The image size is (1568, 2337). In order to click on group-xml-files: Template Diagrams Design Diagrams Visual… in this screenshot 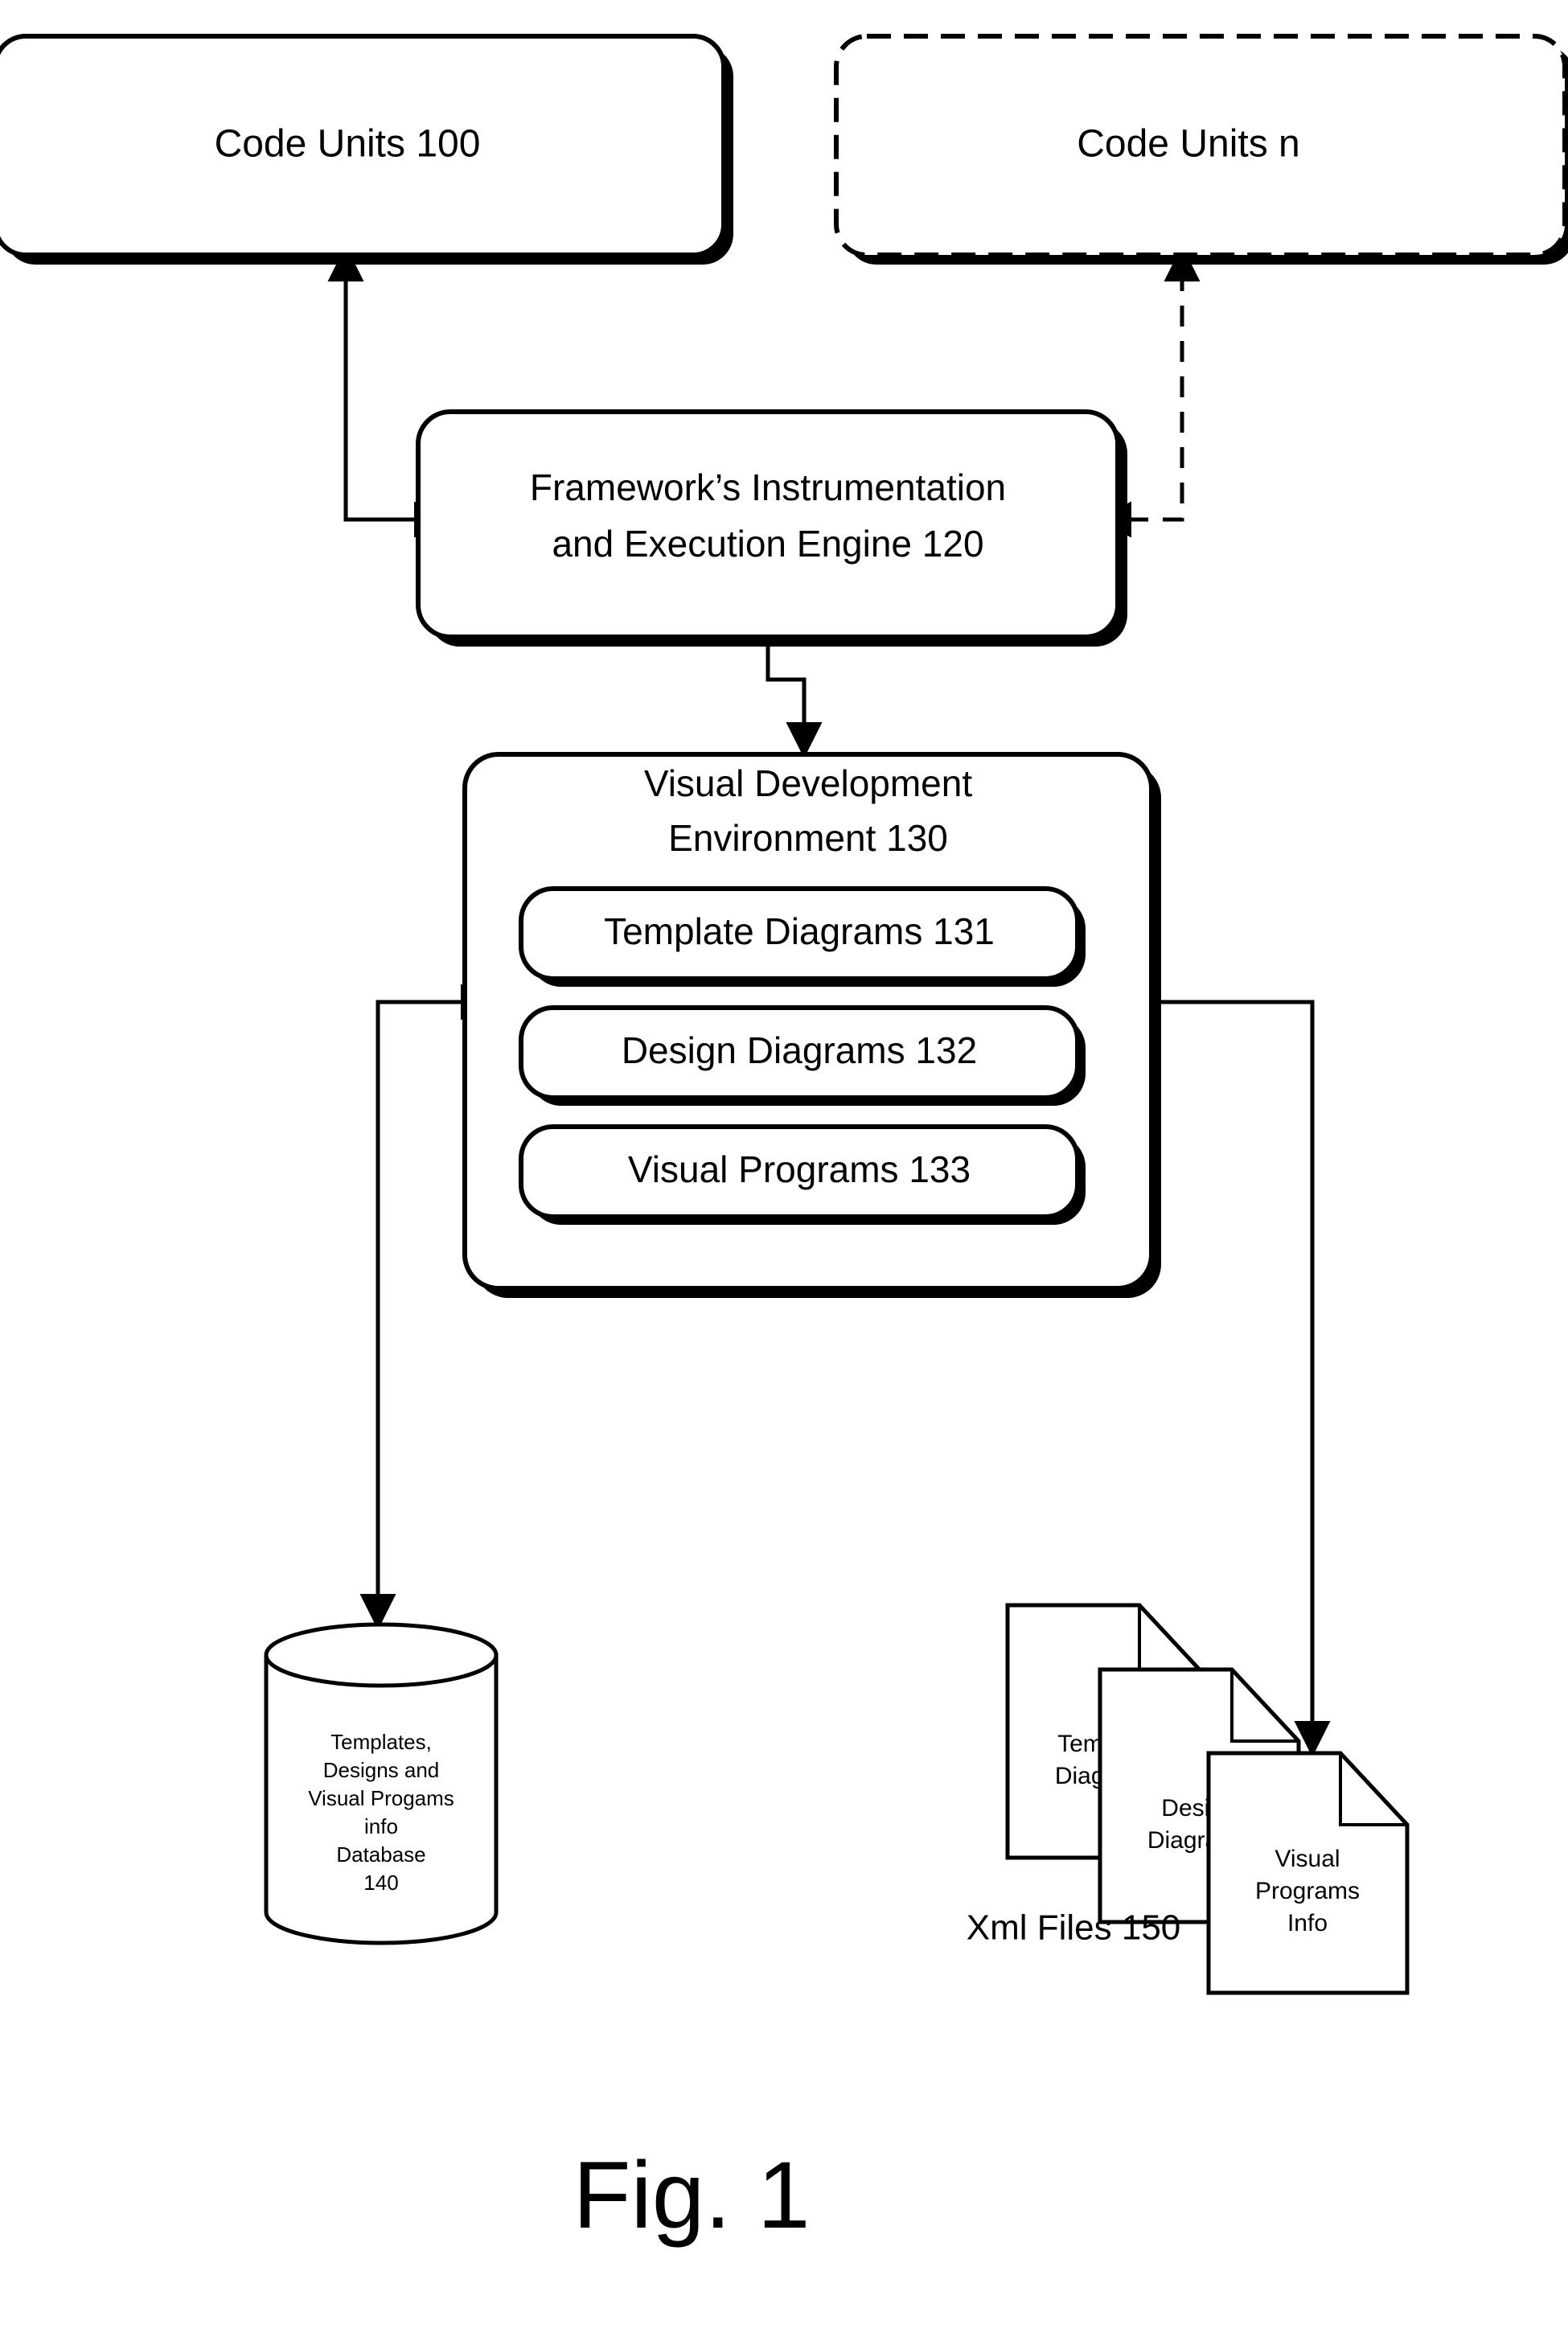, I will do `click(1188, 1799)`.